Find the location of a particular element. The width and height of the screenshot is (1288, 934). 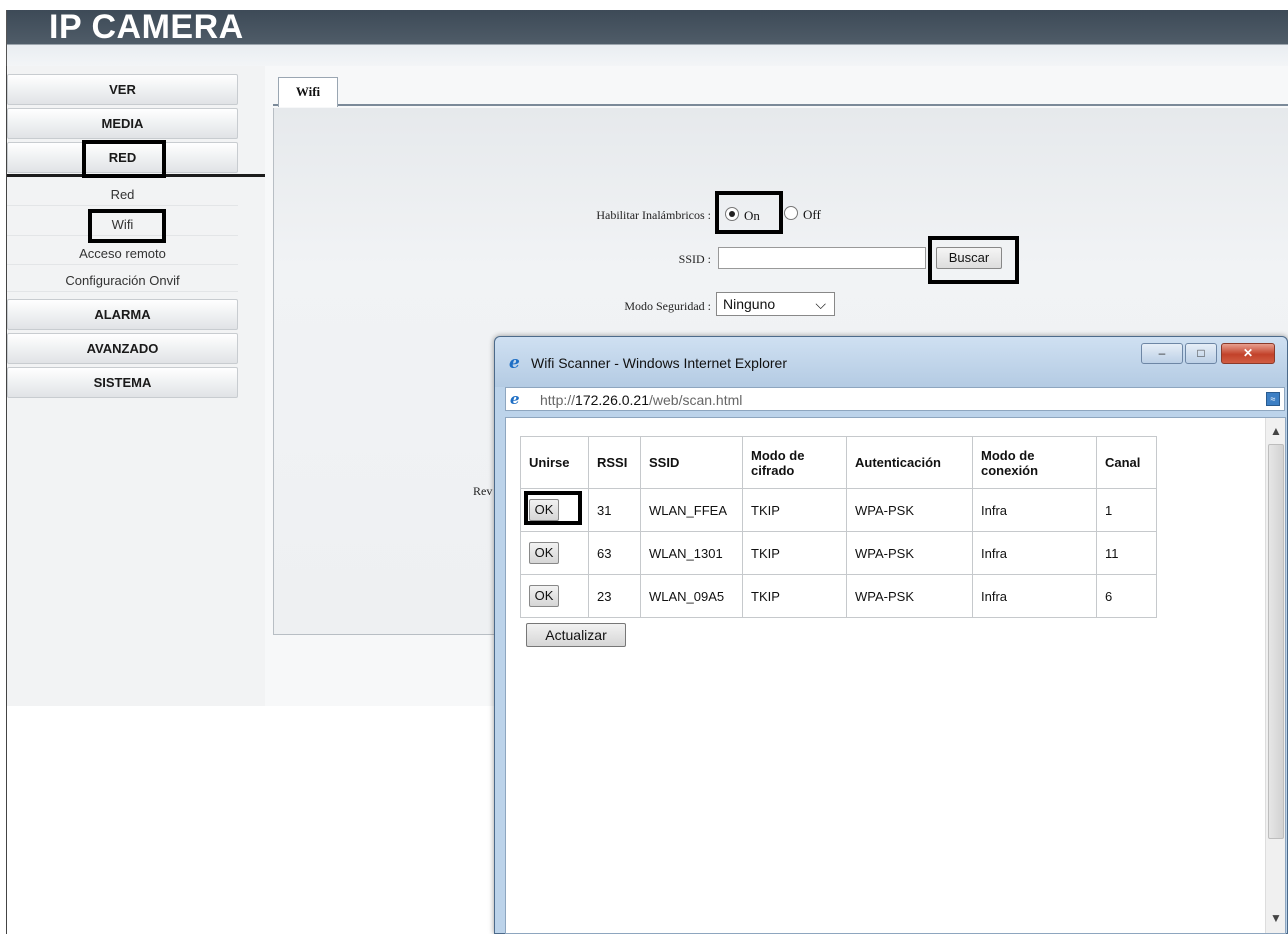

scroll-down-icon: ▼ is located at coordinates (1276, 919).